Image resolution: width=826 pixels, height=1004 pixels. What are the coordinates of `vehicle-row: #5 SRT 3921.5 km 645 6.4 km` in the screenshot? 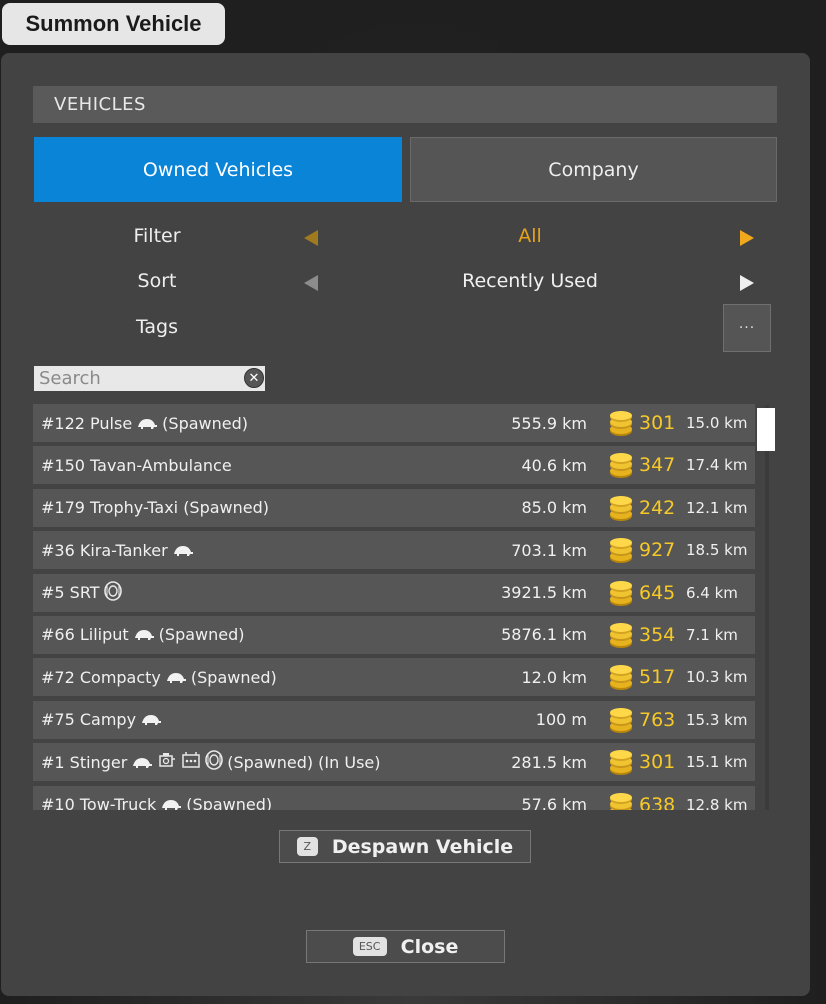 It's located at (394, 592).